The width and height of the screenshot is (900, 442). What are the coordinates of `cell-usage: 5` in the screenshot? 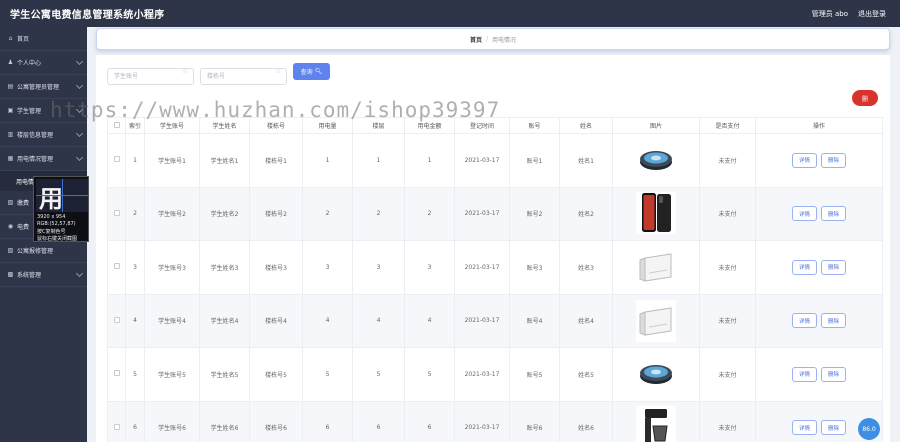 It's located at (327, 374).